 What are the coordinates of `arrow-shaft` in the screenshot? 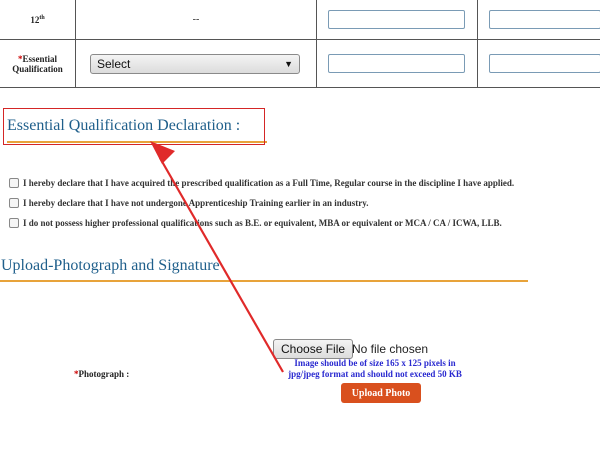 It's located at (221, 265).